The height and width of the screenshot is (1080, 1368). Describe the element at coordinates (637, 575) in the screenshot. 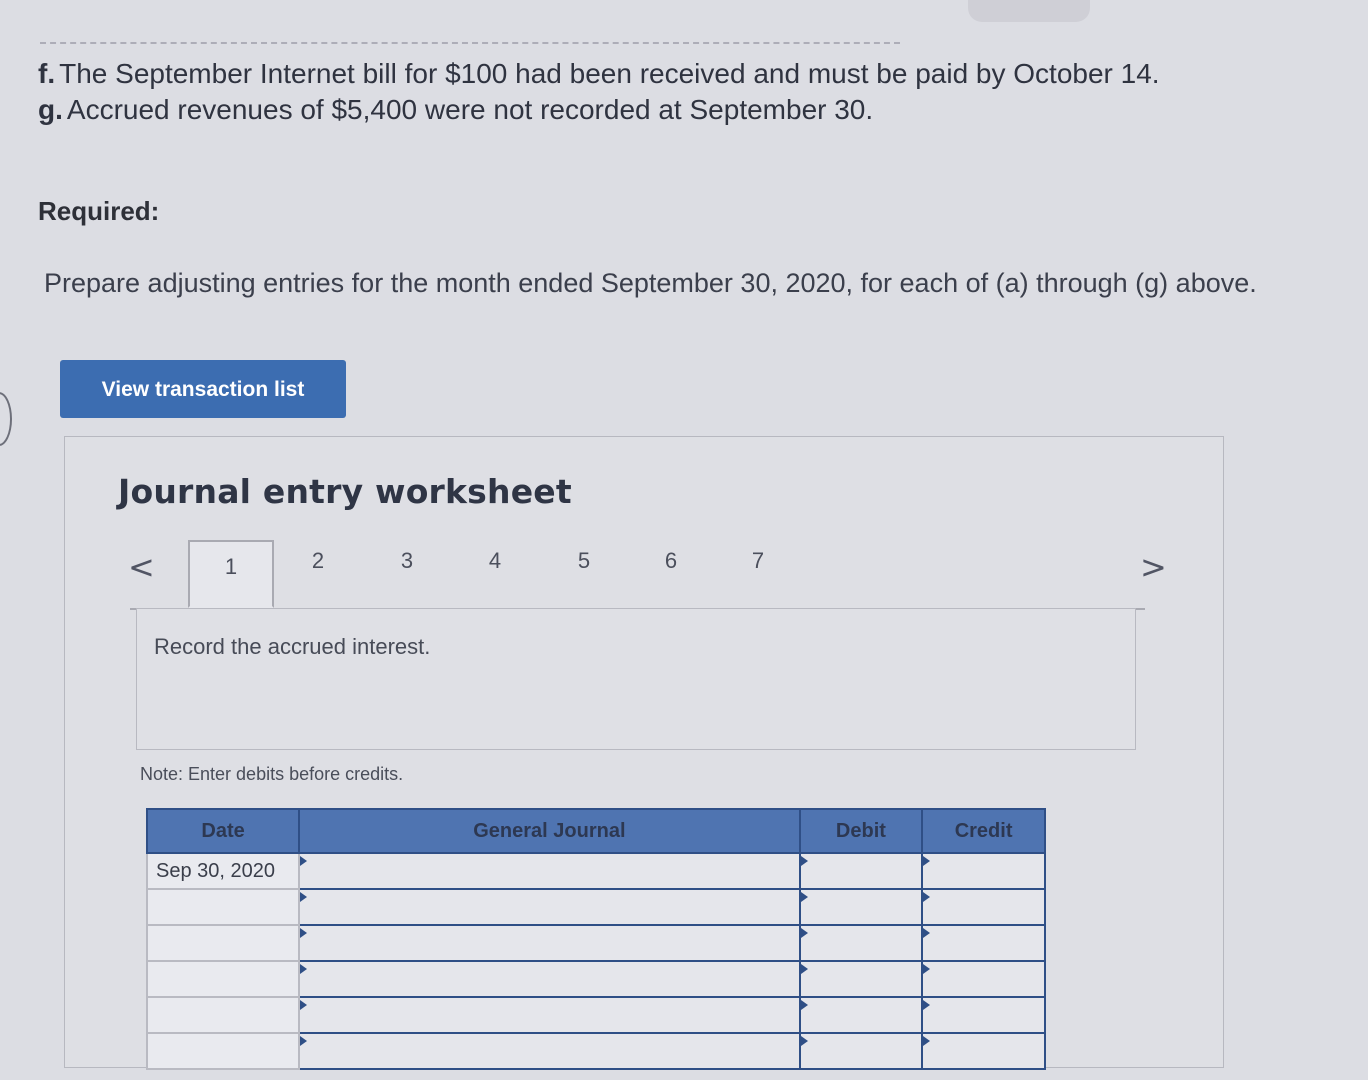

I see `tab-bar` at that location.